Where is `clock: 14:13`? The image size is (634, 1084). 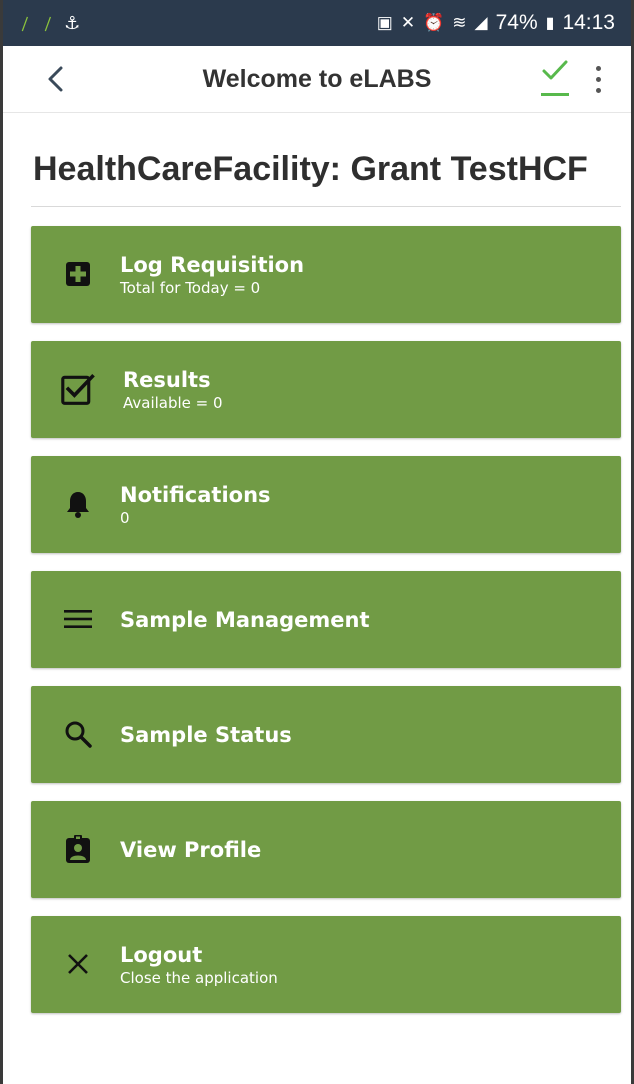
clock: 14:13 is located at coordinates (588, 22).